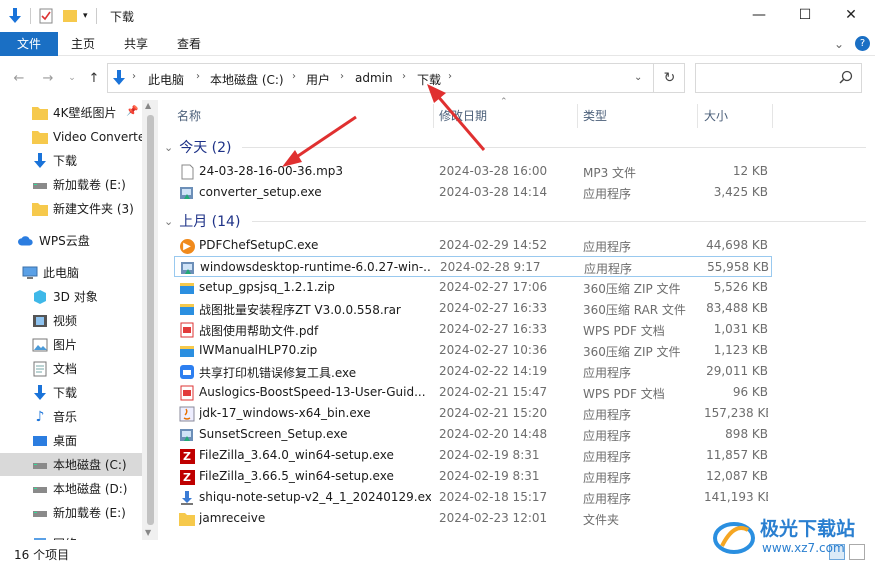 The width and height of the screenshot is (875, 565). Describe the element at coordinates (759, 15) in the screenshot. I see `minimize-button: —` at that location.